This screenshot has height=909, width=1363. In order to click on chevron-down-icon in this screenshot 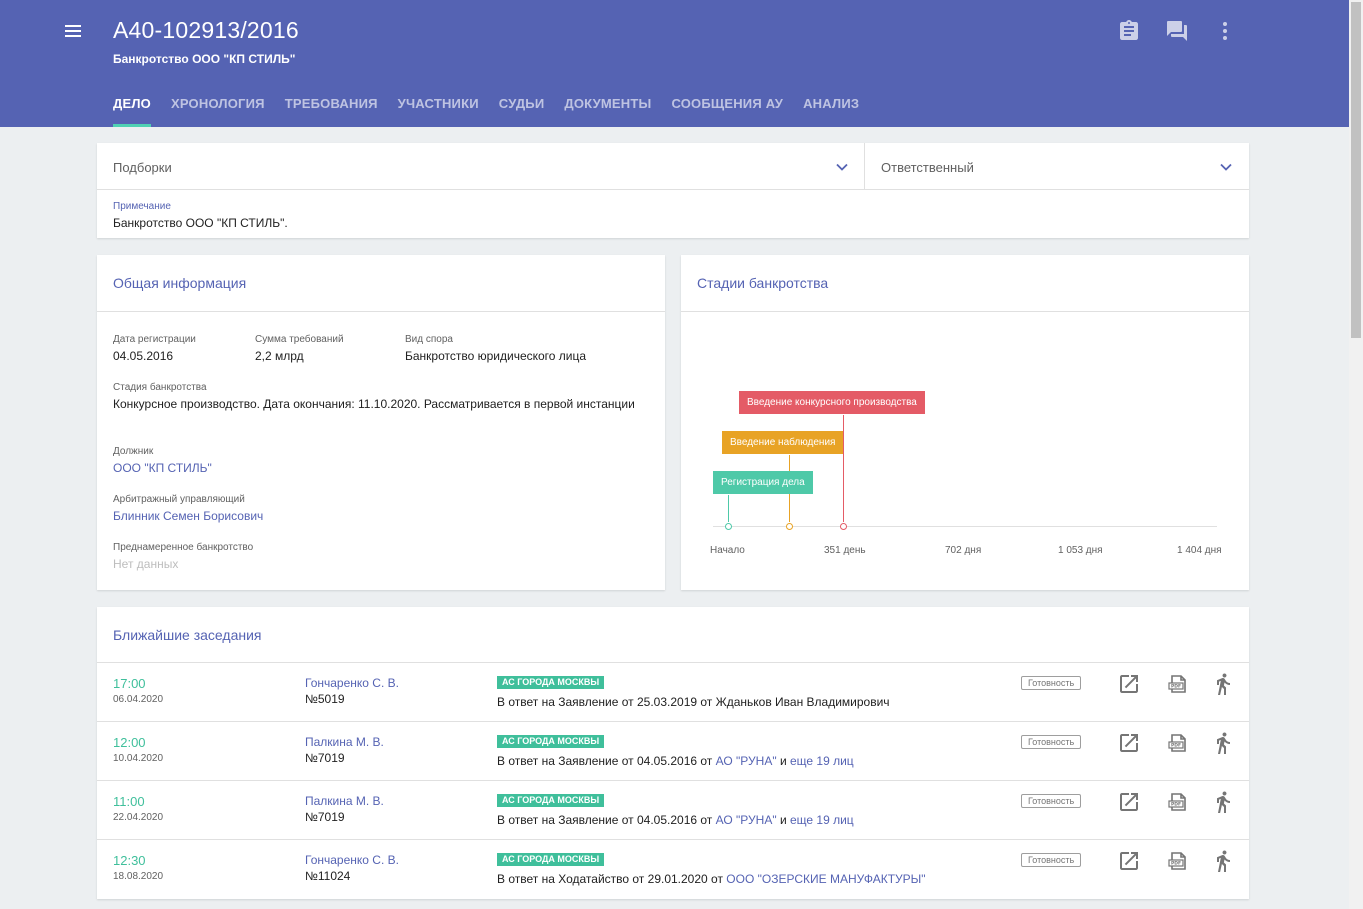, I will do `click(1226, 167)`.